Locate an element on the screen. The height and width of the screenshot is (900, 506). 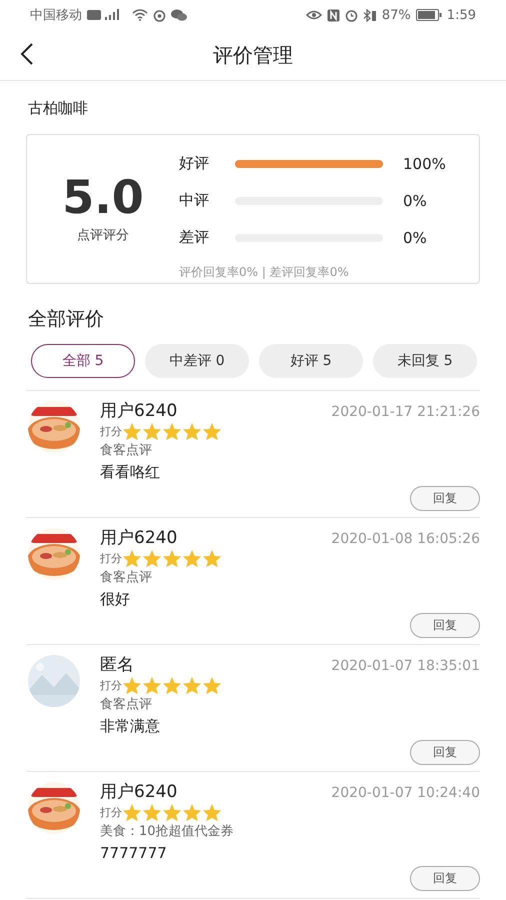
review-time: 2020-01-17 21:21:26 is located at coordinates (405, 412).